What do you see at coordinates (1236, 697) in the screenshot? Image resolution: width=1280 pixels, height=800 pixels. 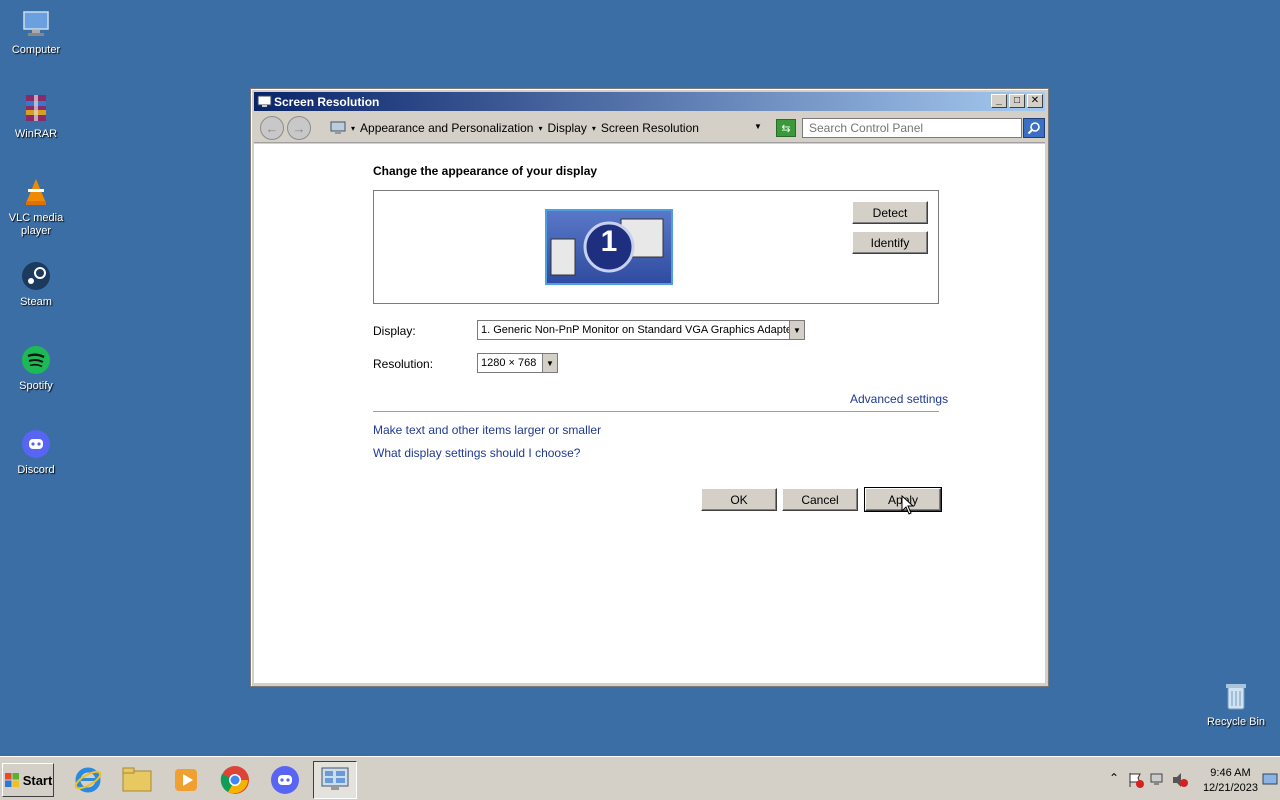 I see `recycle-bin-icon` at bounding box center [1236, 697].